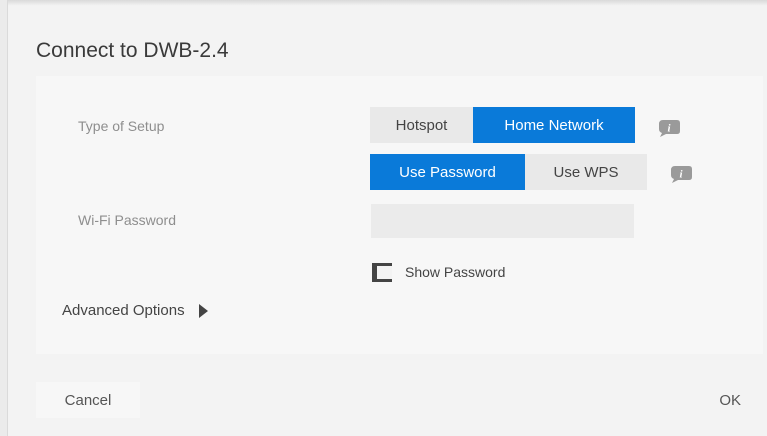 This screenshot has width=767, height=436. Describe the element at coordinates (203, 310) in the screenshot. I see `caret-right-icon` at that location.